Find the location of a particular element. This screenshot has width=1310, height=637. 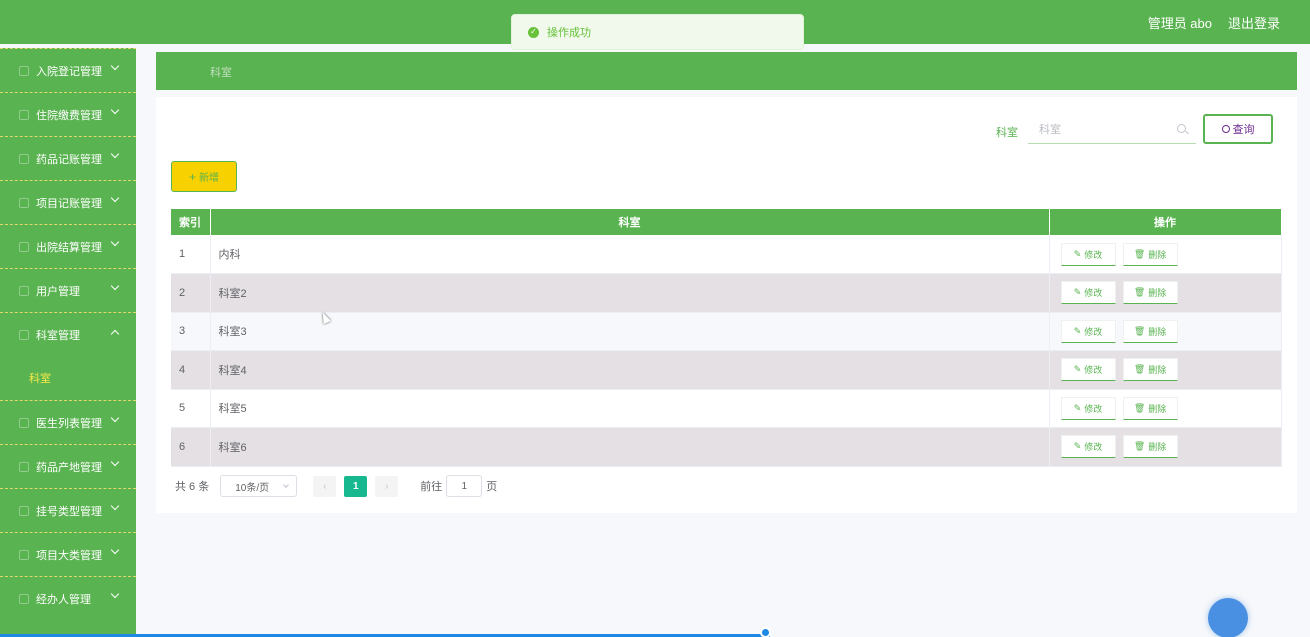

sidebar-item-project-accounting: 项目记账管理 is located at coordinates (68, 202).